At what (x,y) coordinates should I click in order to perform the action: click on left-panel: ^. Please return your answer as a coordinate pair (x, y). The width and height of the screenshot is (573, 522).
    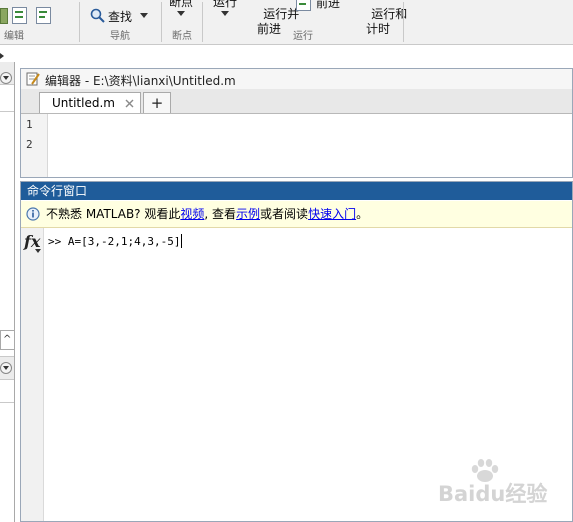
    Looking at the image, I should click on (7, 292).